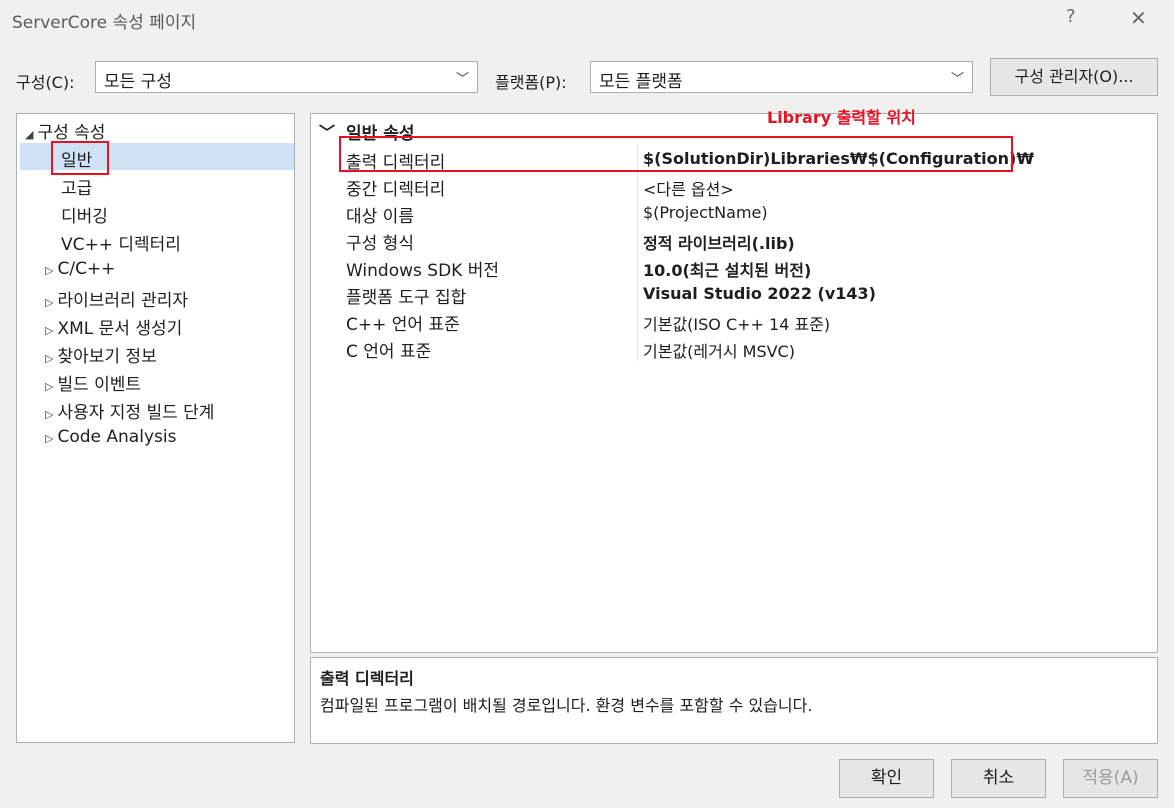 The height and width of the screenshot is (808, 1174). I want to click on property-value: 정적 라이브러리(.lib), so click(719, 243).